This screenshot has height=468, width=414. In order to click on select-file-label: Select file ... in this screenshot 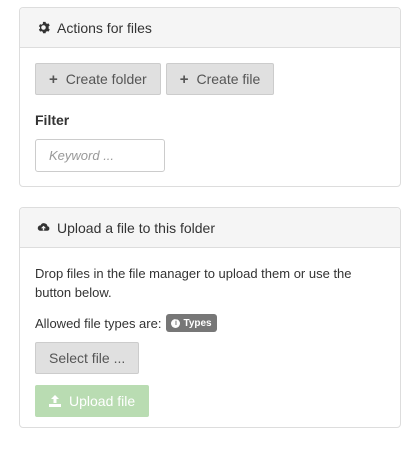, I will do `click(87, 358)`.